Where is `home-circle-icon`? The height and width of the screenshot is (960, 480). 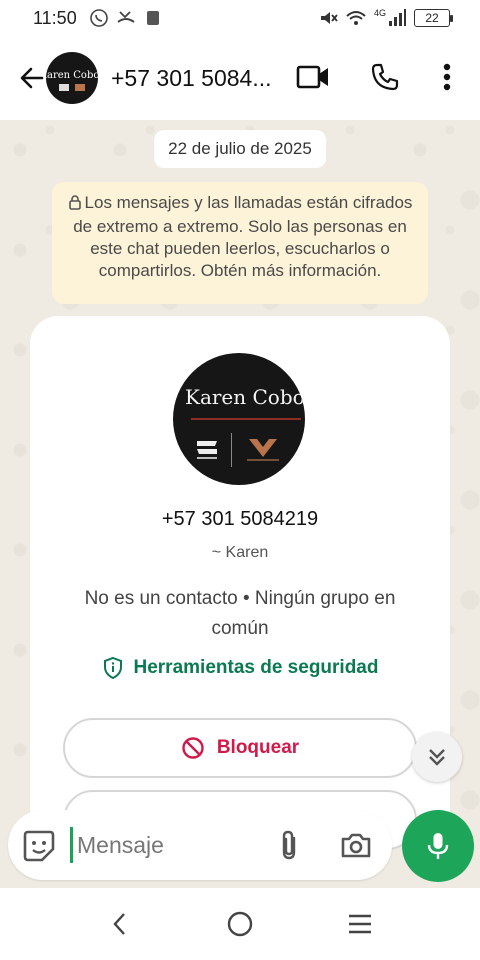 home-circle-icon is located at coordinates (240, 924).